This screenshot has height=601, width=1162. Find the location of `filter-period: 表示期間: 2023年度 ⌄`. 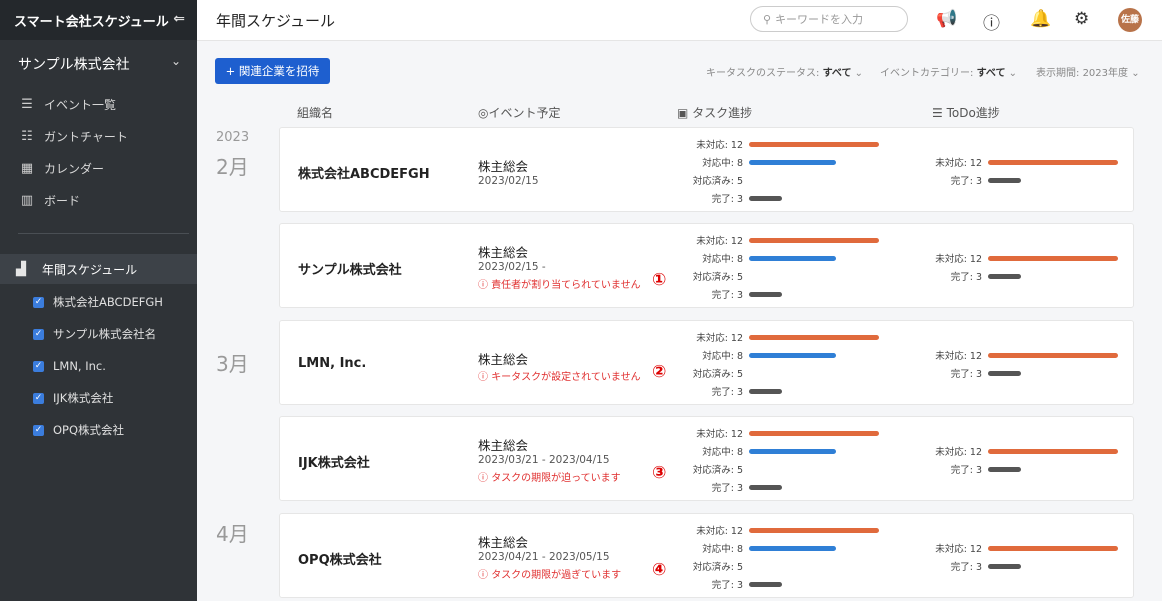

filter-period: 表示期間: 2023年度 ⌄ is located at coordinates (1088, 71).